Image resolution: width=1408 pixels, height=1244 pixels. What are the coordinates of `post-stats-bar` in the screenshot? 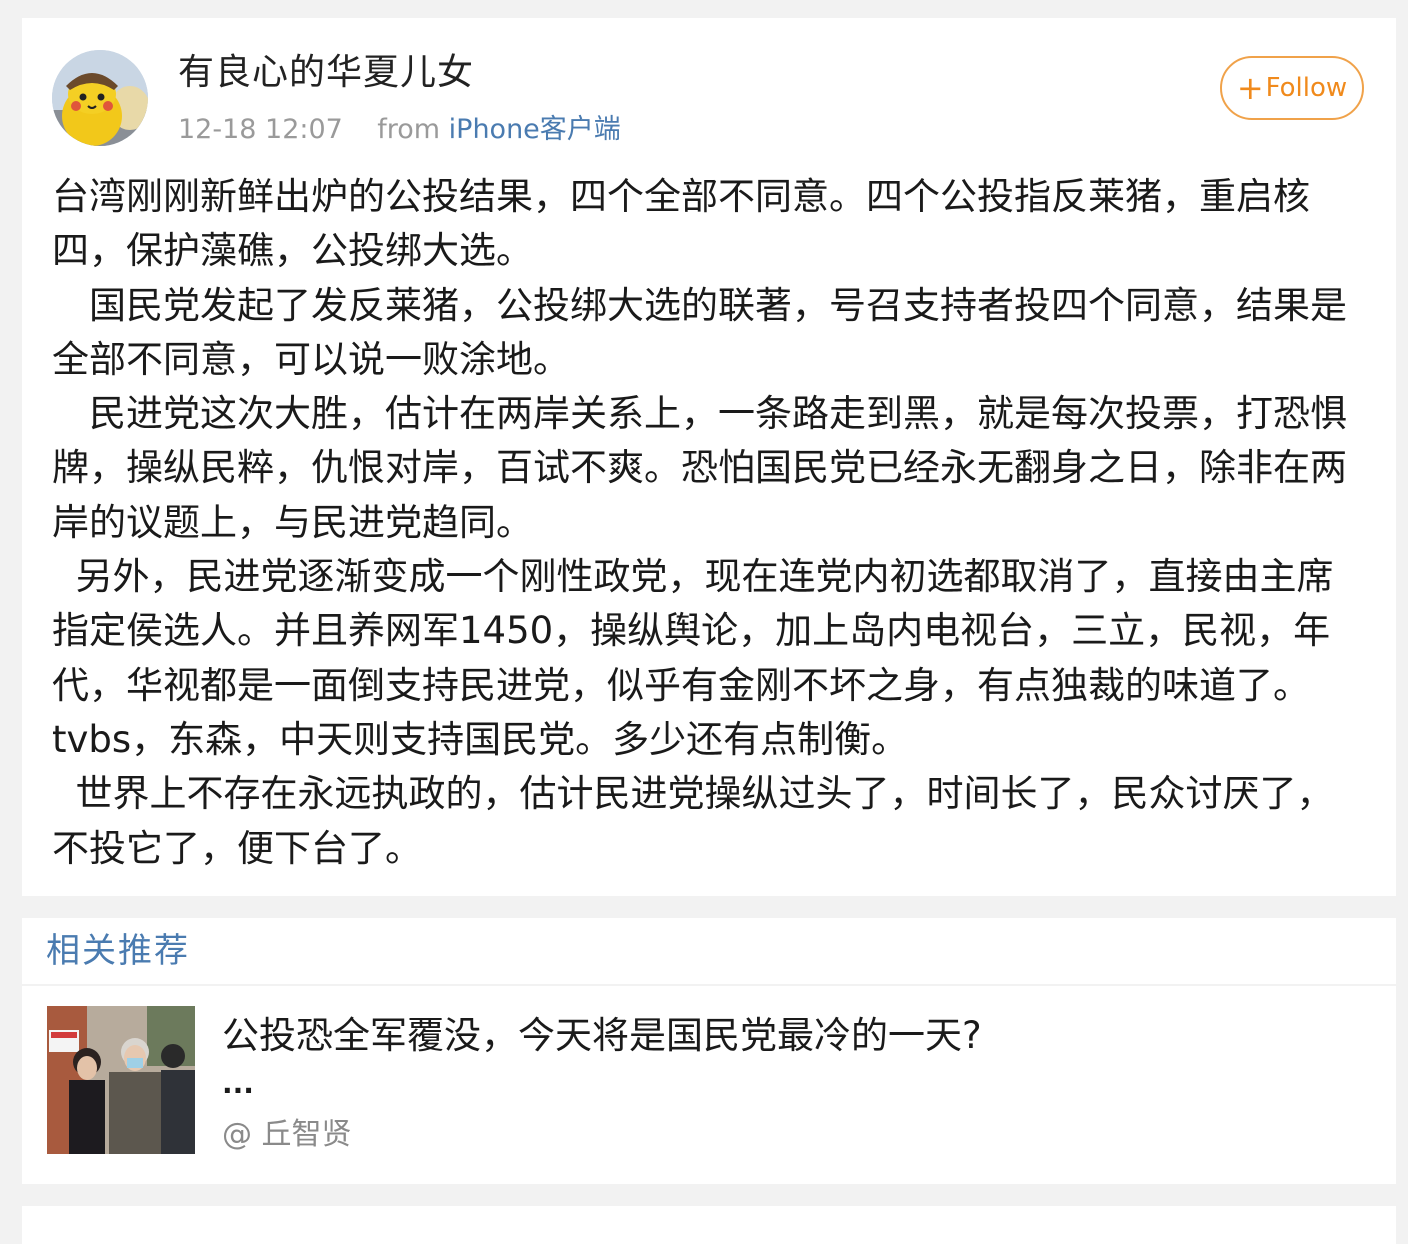 It's located at (709, 1225).